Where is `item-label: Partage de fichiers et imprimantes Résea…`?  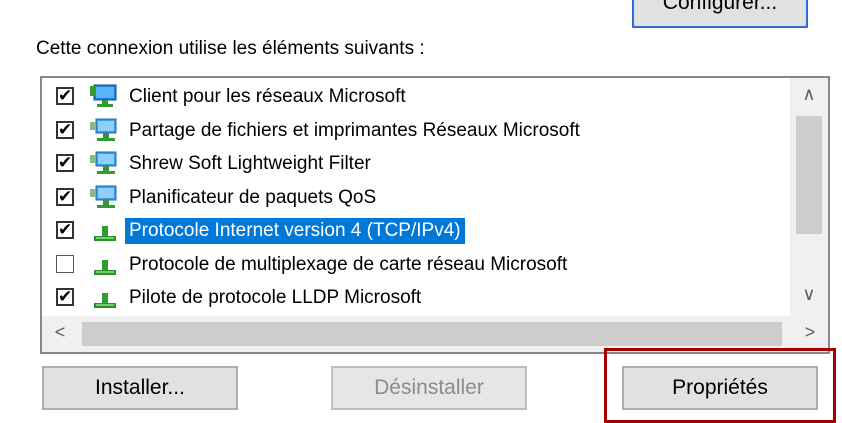
item-label: Partage de fichiers et imprimantes Résea… is located at coordinates (354, 130).